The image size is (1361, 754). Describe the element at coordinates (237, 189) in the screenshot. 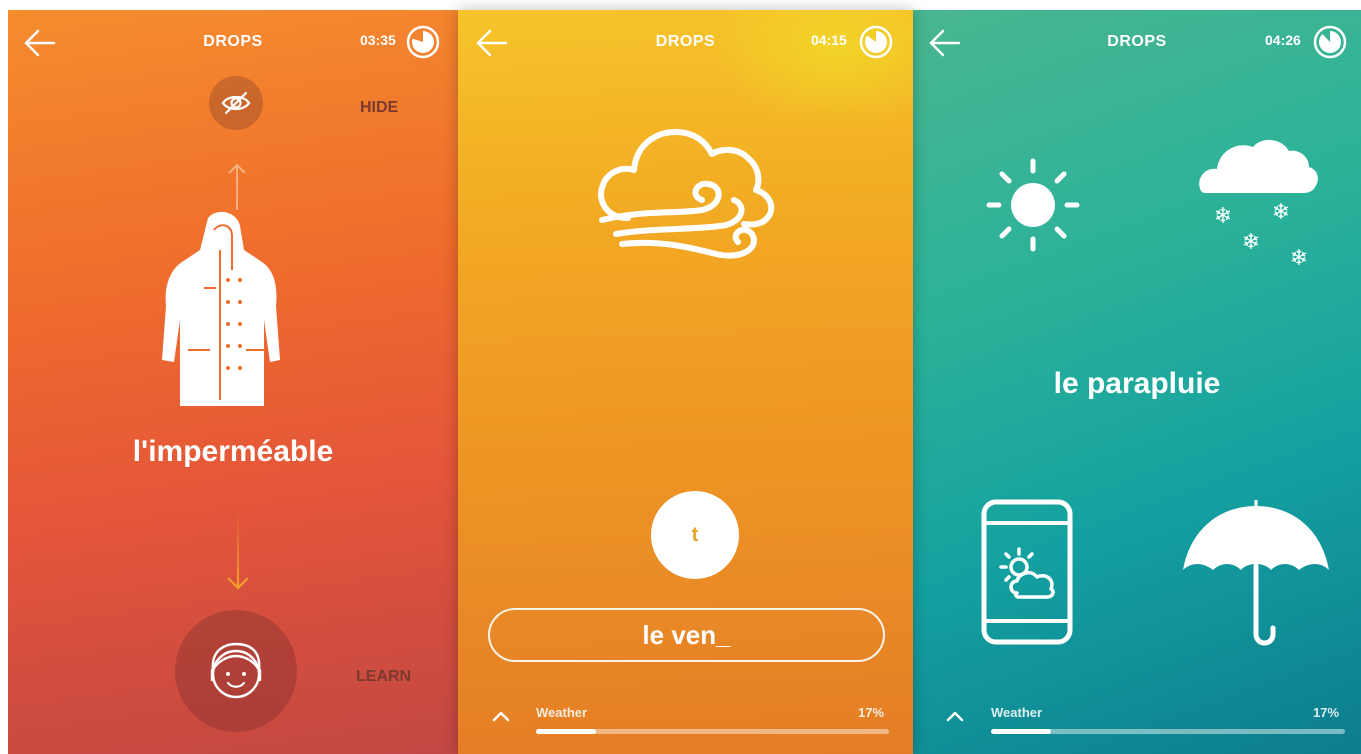

I see `arrow-up-icon` at that location.